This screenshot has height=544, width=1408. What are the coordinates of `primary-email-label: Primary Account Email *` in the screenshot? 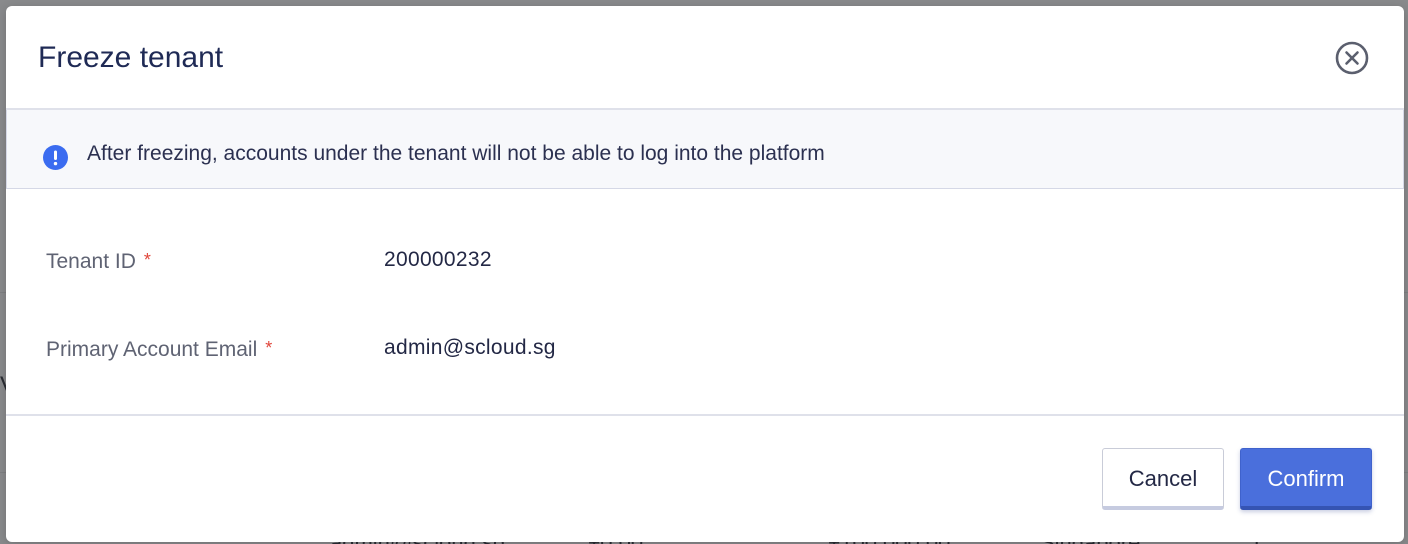 It's located at (159, 349).